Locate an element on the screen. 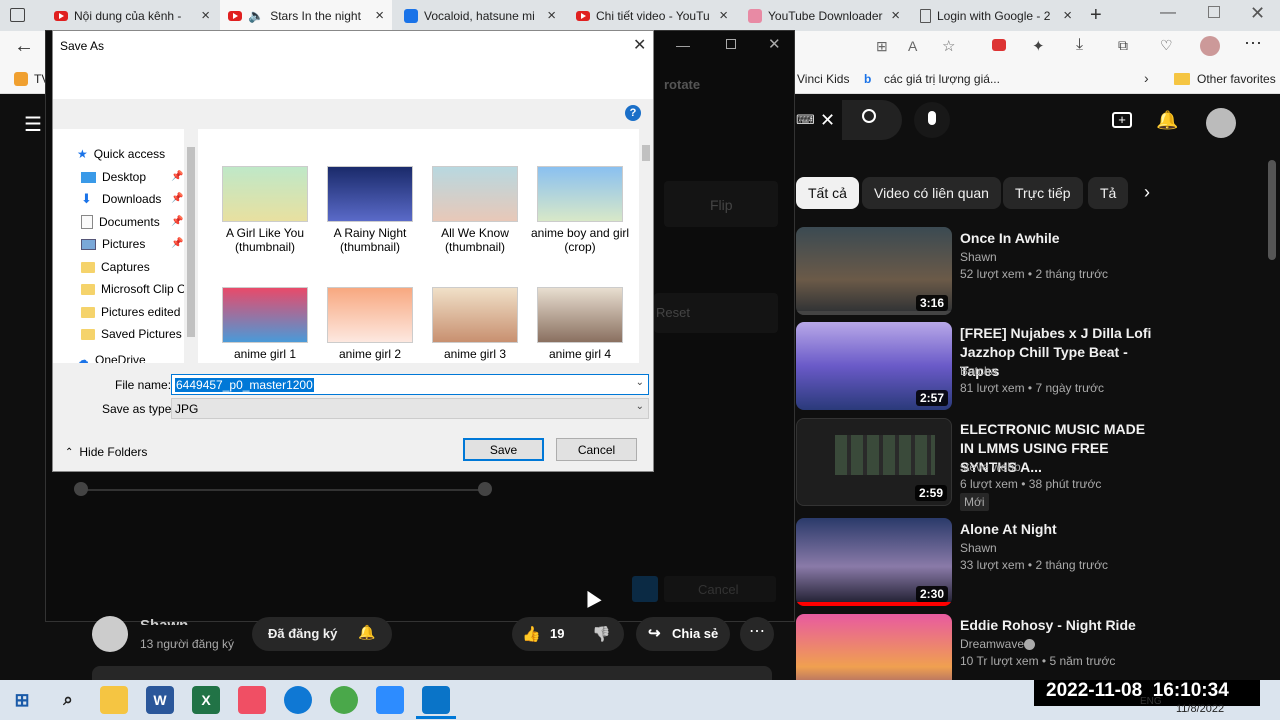  file-item: A Girl Like You (thumbnail) is located at coordinates (265, 210).